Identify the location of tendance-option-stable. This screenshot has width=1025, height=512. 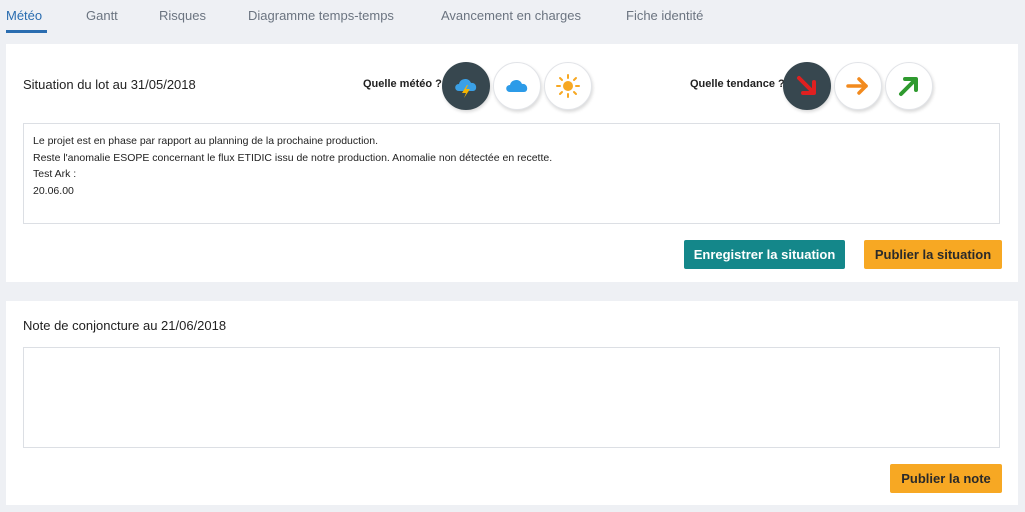
(858, 86).